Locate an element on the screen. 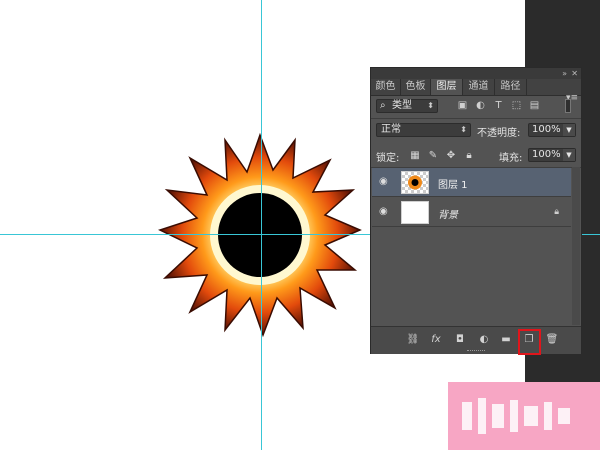 The image size is (600, 450). filter-kind-label: 类型 is located at coordinates (402, 105).